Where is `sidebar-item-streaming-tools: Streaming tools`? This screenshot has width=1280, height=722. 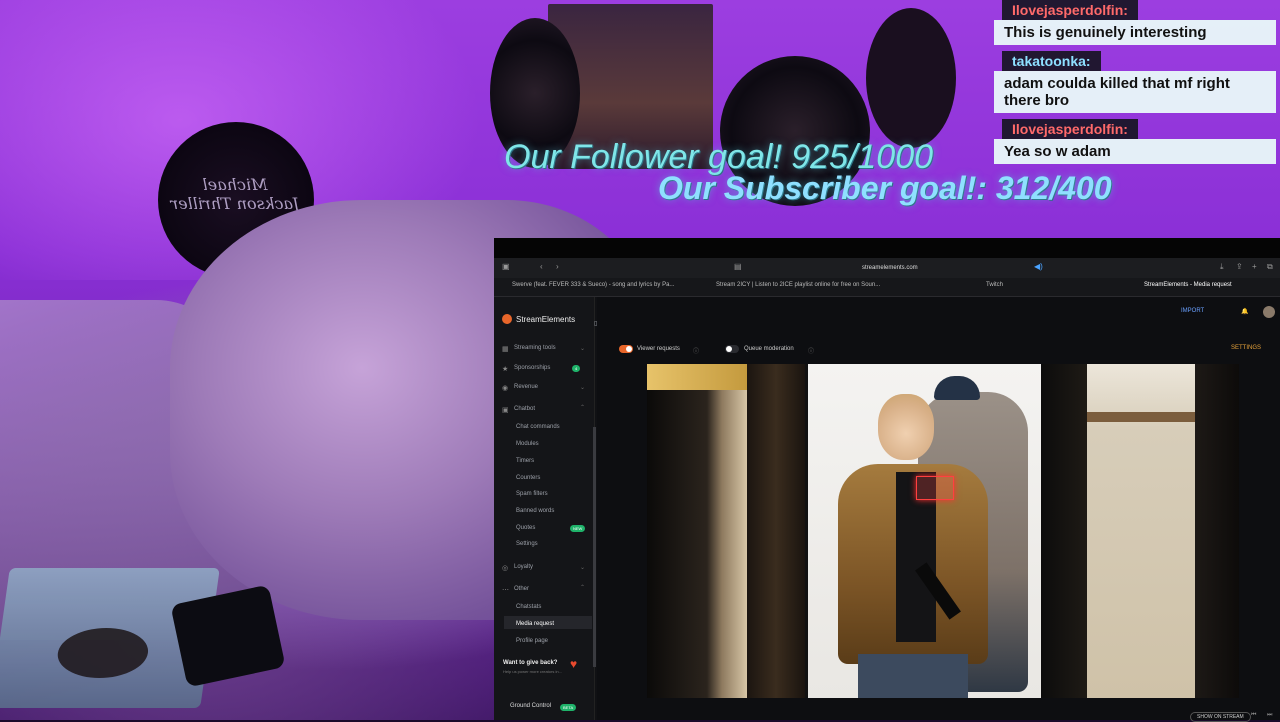 sidebar-item-streaming-tools: Streaming tools is located at coordinates (535, 348).